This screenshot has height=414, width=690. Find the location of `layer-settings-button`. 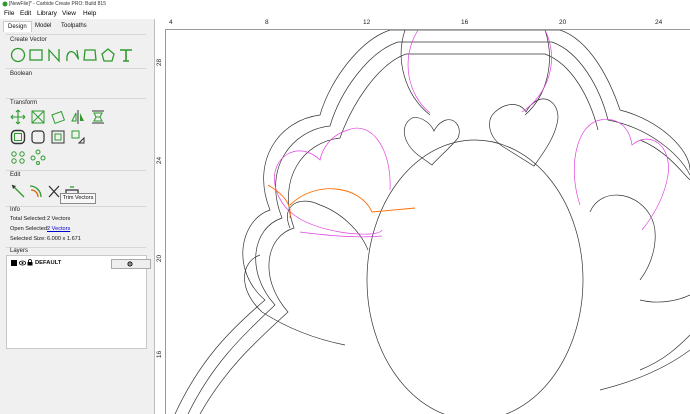

layer-settings-button is located at coordinates (131, 264).